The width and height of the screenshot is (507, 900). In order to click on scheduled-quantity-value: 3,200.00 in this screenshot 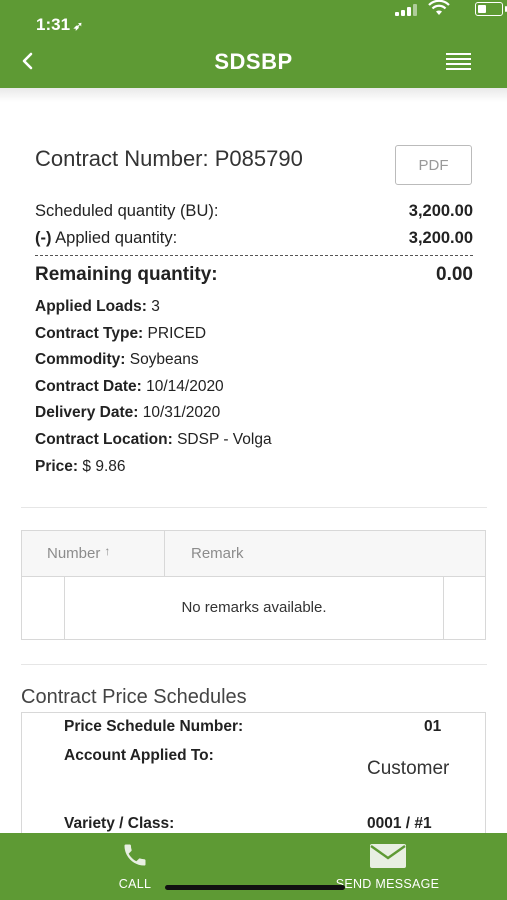, I will do `click(440, 211)`.